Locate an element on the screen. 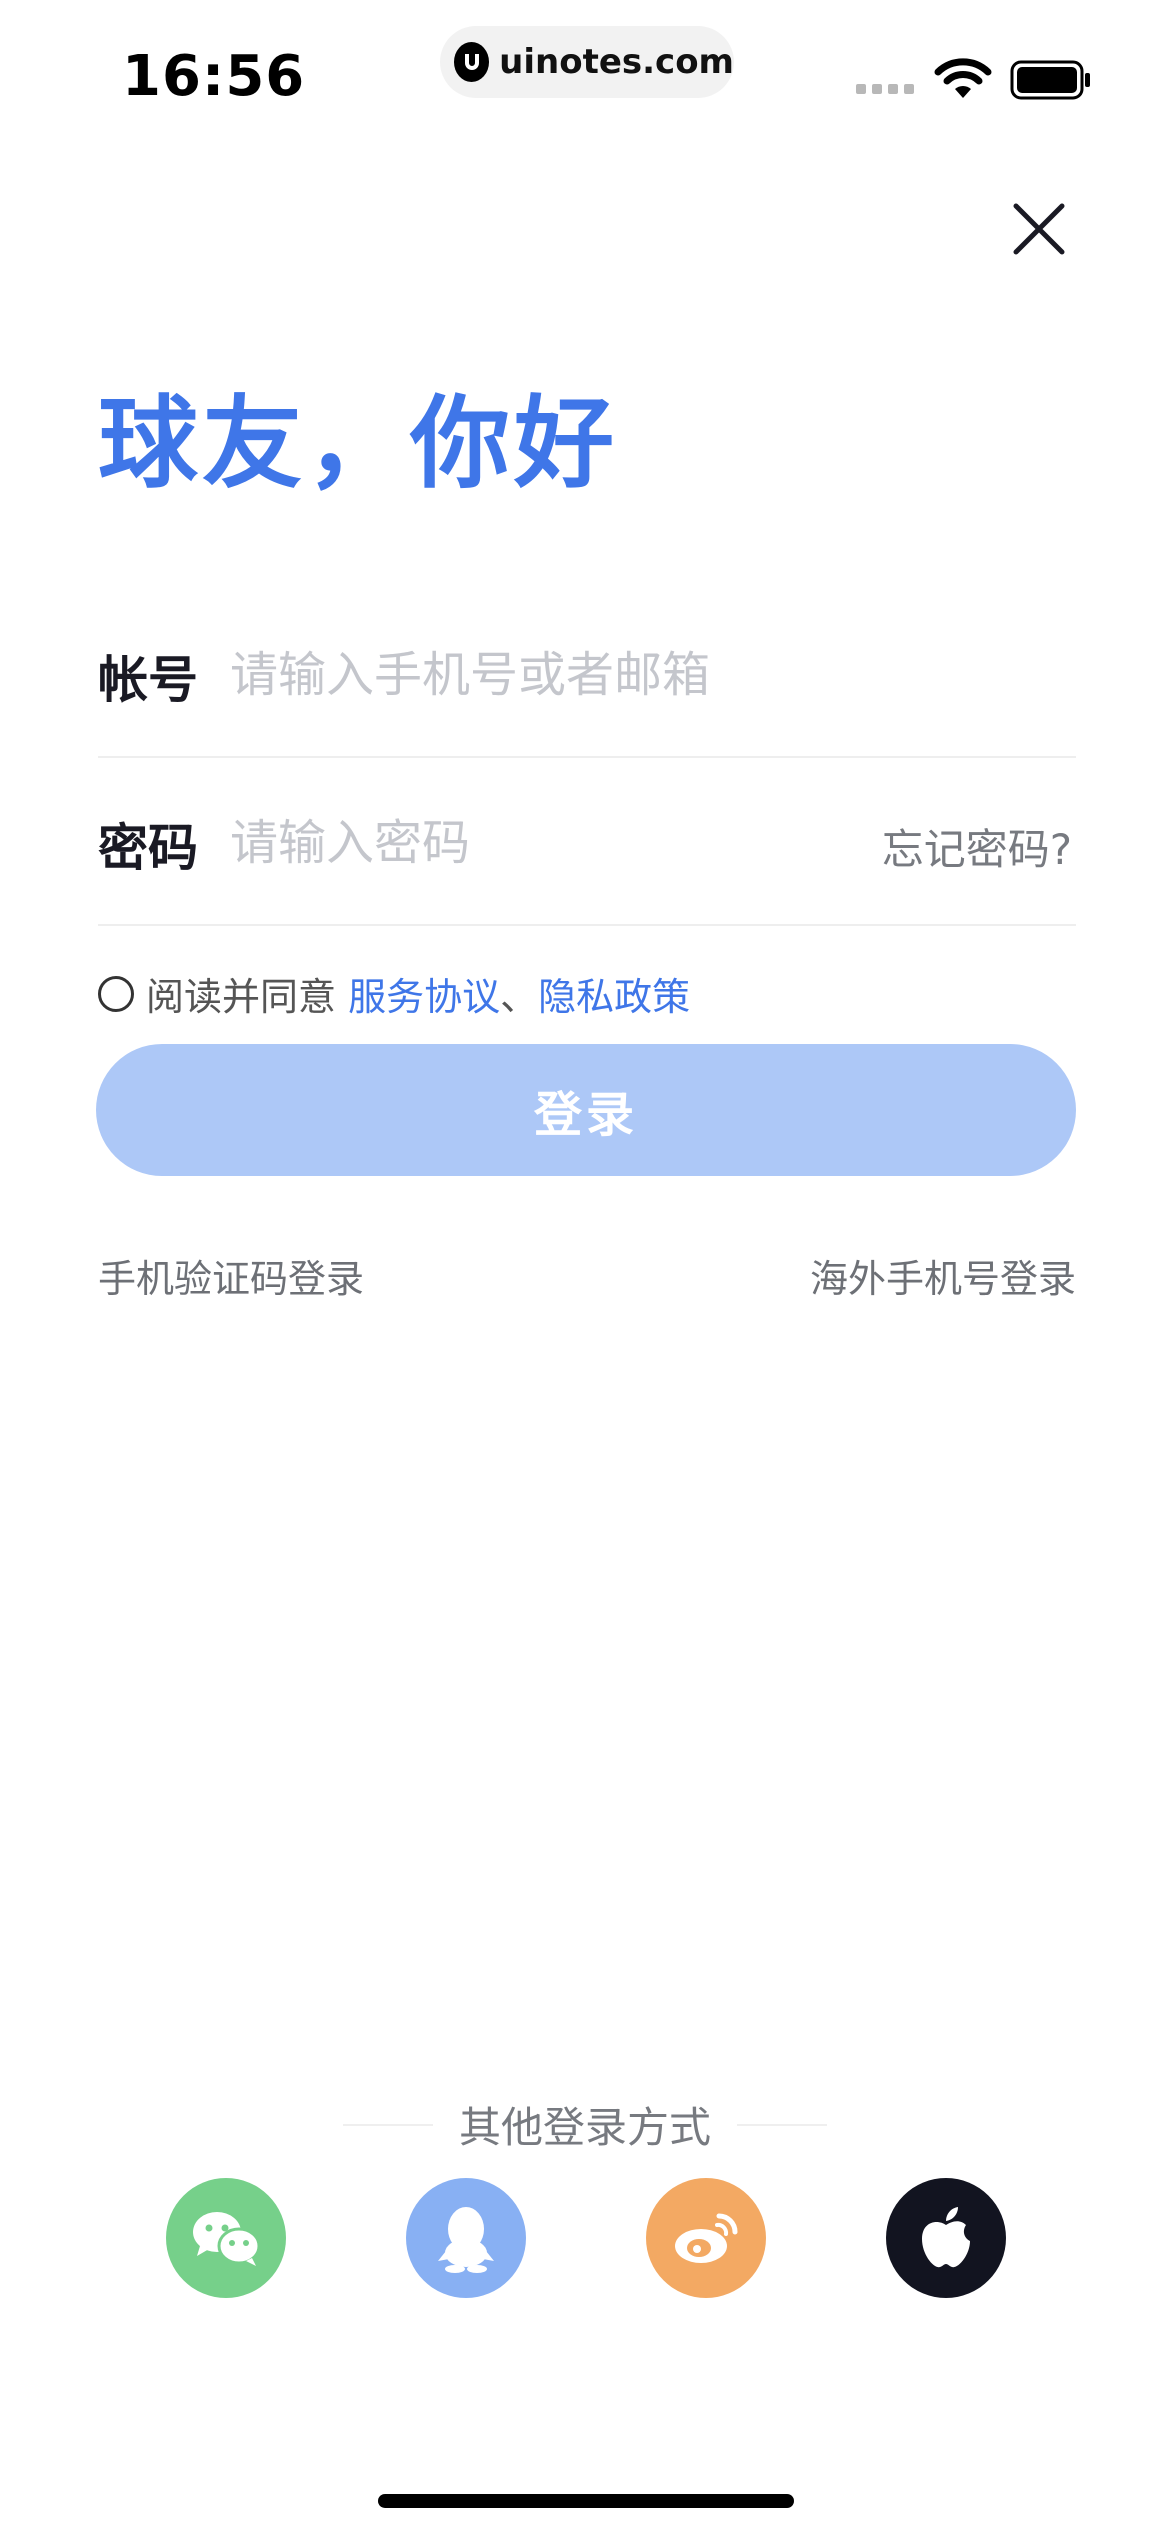 The width and height of the screenshot is (1170, 2532). uinotes-logo-icon is located at coordinates (472, 62).